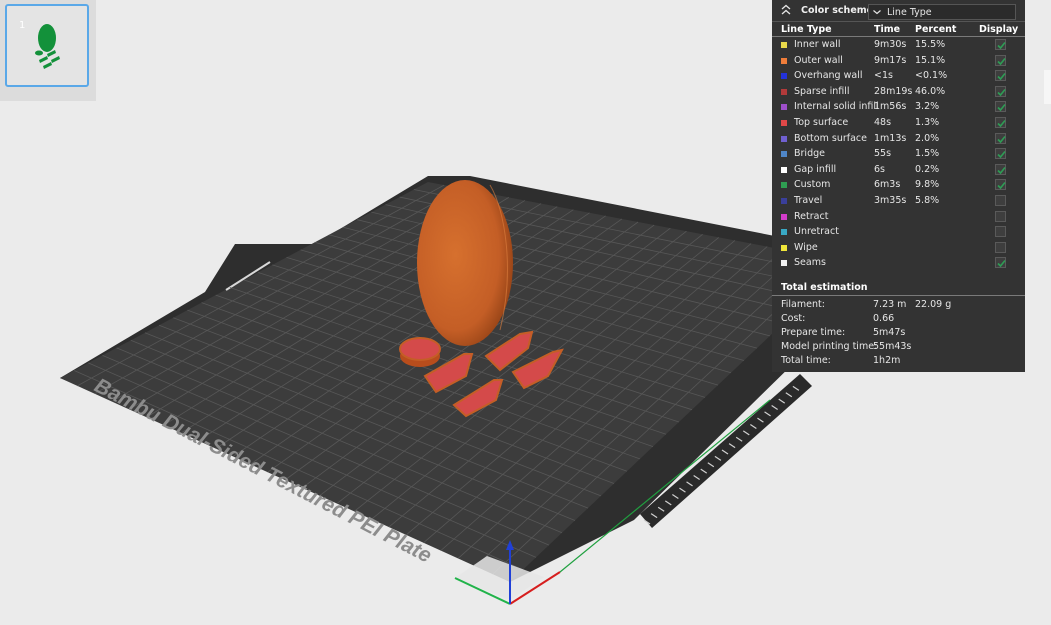 The width and height of the screenshot is (1051, 625). Describe the element at coordinates (809, 154) in the screenshot. I see `line-type-name: Bridge` at that location.